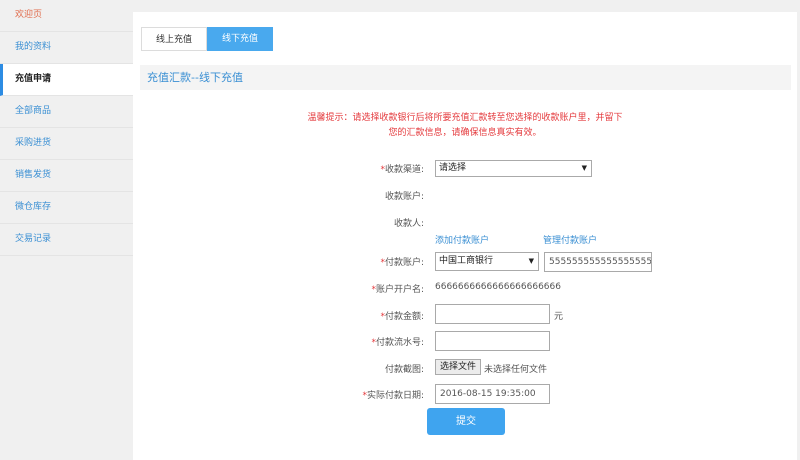 This screenshot has height=460, width=800. What do you see at coordinates (462, 239) in the screenshot?
I see `add-payment-account-link: 添加付款账户` at bounding box center [462, 239].